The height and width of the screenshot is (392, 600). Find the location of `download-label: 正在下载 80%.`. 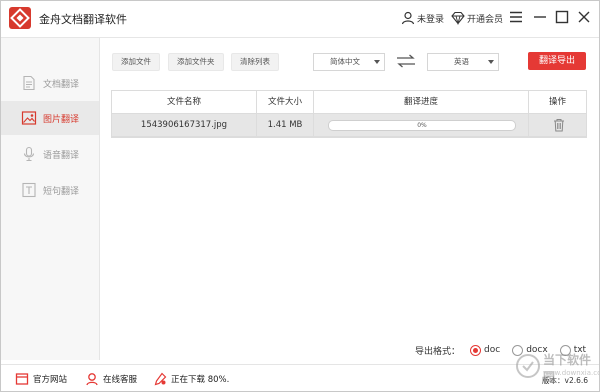

download-label: 正在下载 80%. is located at coordinates (200, 380).